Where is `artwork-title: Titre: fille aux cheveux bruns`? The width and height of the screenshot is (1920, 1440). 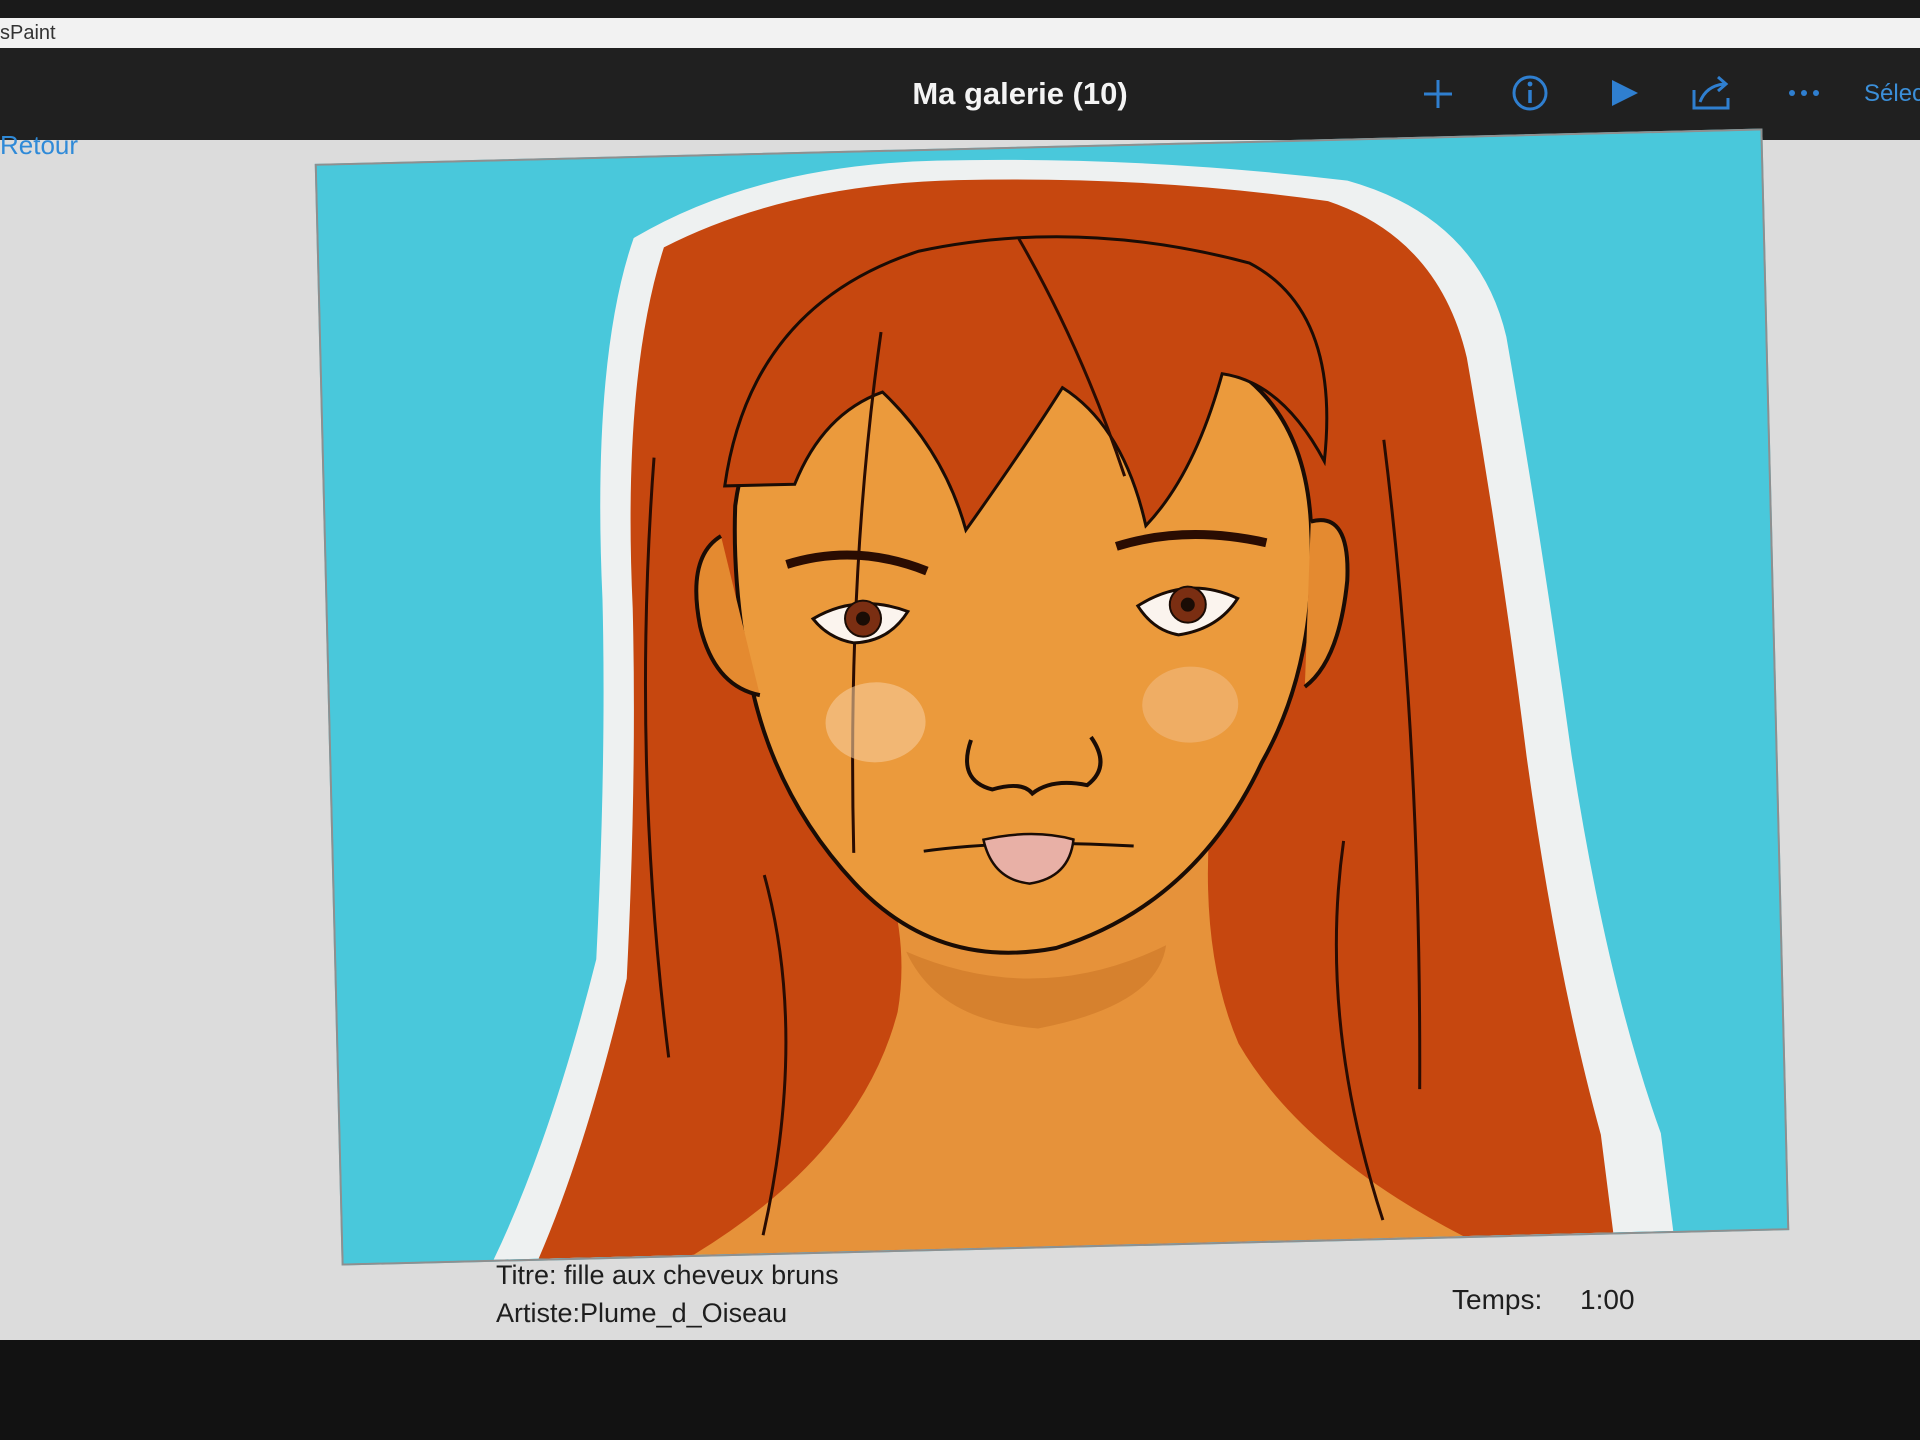
artwork-title: Titre: fille aux cheveux bruns is located at coordinates (667, 1275).